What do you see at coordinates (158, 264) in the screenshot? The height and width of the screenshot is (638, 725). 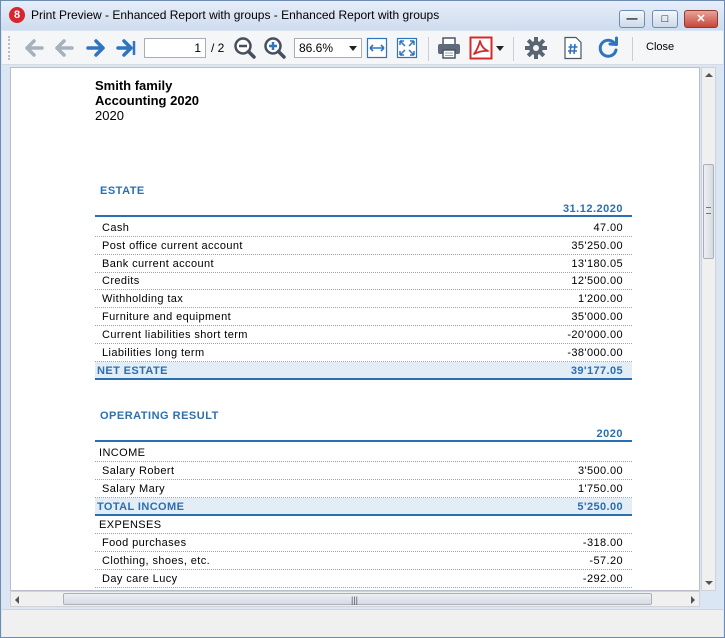 I see `row-label: Bank current account` at bounding box center [158, 264].